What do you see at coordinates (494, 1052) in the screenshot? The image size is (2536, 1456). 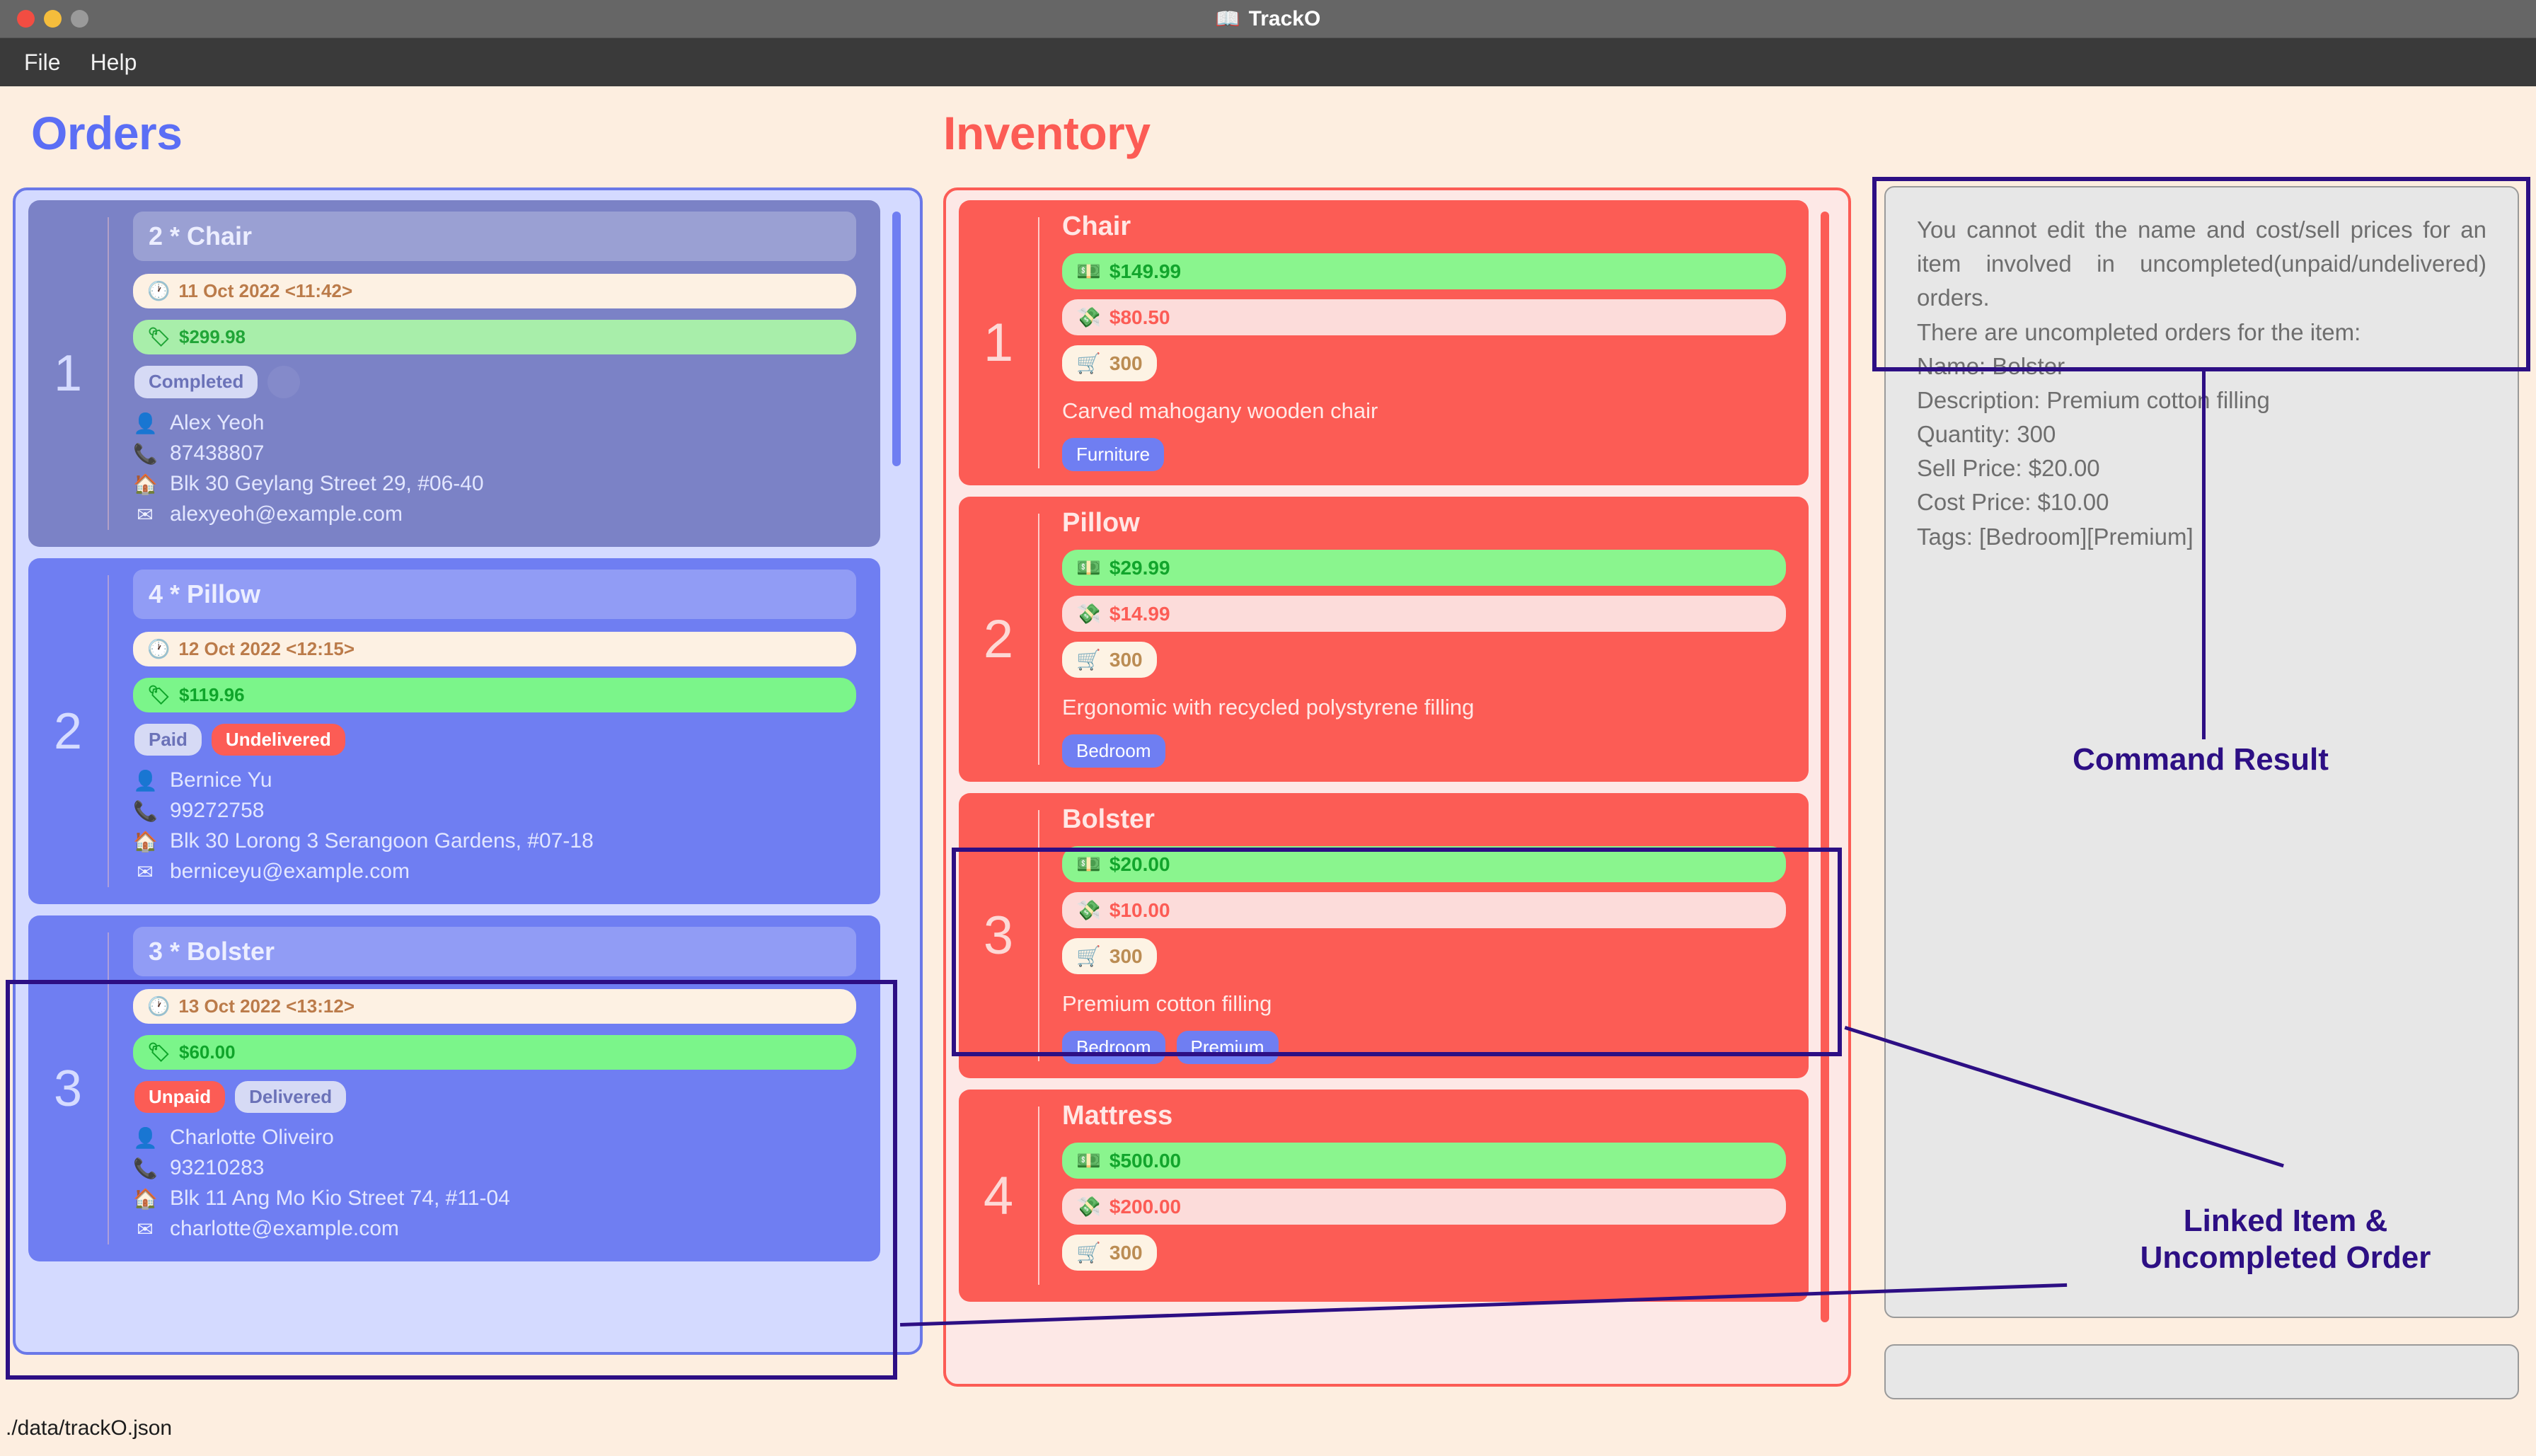 I see `order-price-pill: 🏷 $60.00` at bounding box center [494, 1052].